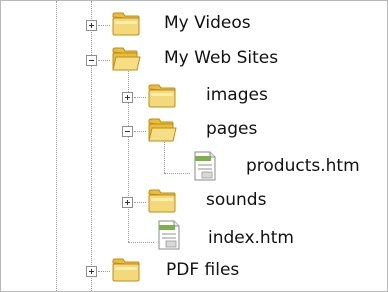 The width and height of the screenshot is (388, 292). What do you see at coordinates (251, 238) in the screenshot?
I see `tree-item-label: index.htm` at bounding box center [251, 238].